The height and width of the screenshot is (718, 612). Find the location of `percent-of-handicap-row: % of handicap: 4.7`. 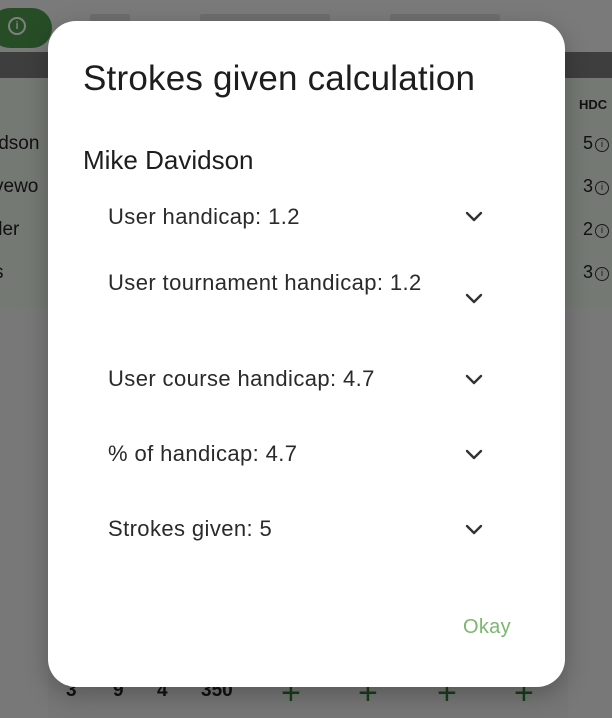

percent-of-handicap-row: % of handicap: 4.7 is located at coordinates (298, 454).